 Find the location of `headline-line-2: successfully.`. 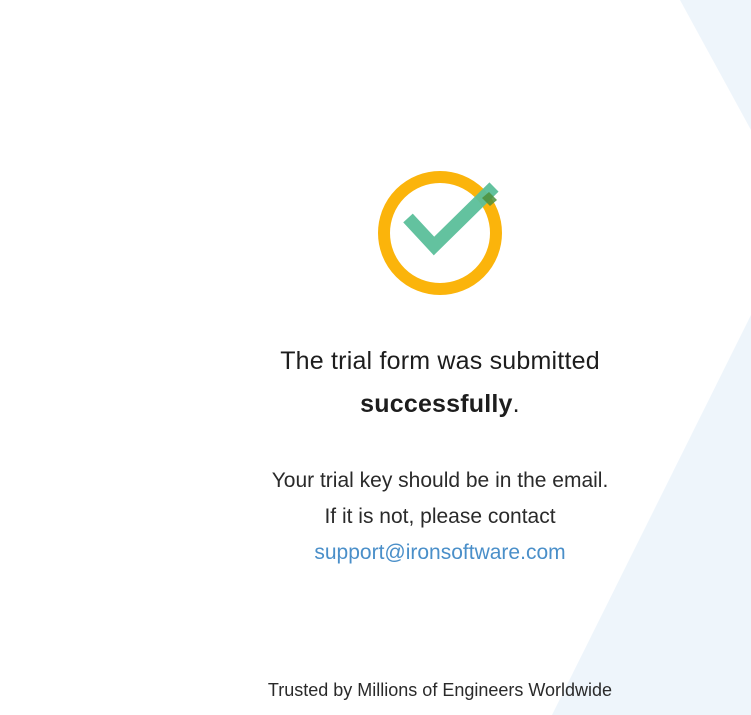

headline-line-2: successfully. is located at coordinates (440, 404).